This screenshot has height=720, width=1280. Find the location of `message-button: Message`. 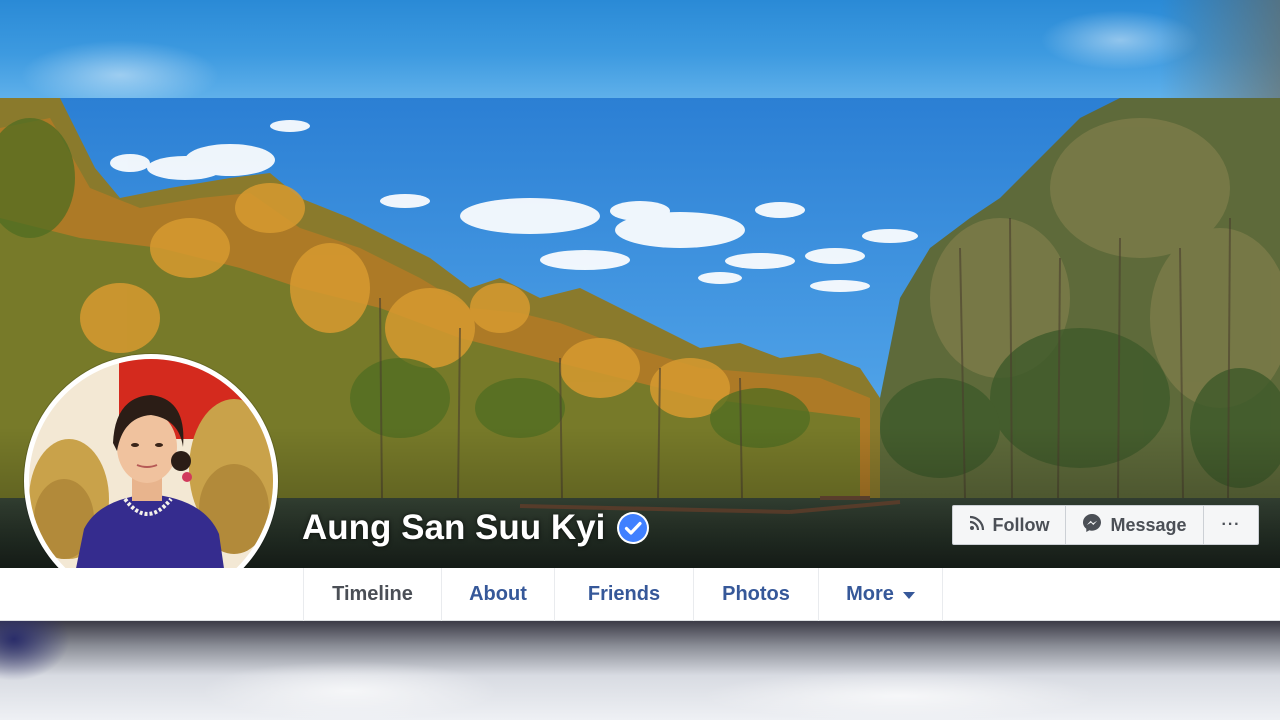

message-button: Message is located at coordinates (1135, 525).